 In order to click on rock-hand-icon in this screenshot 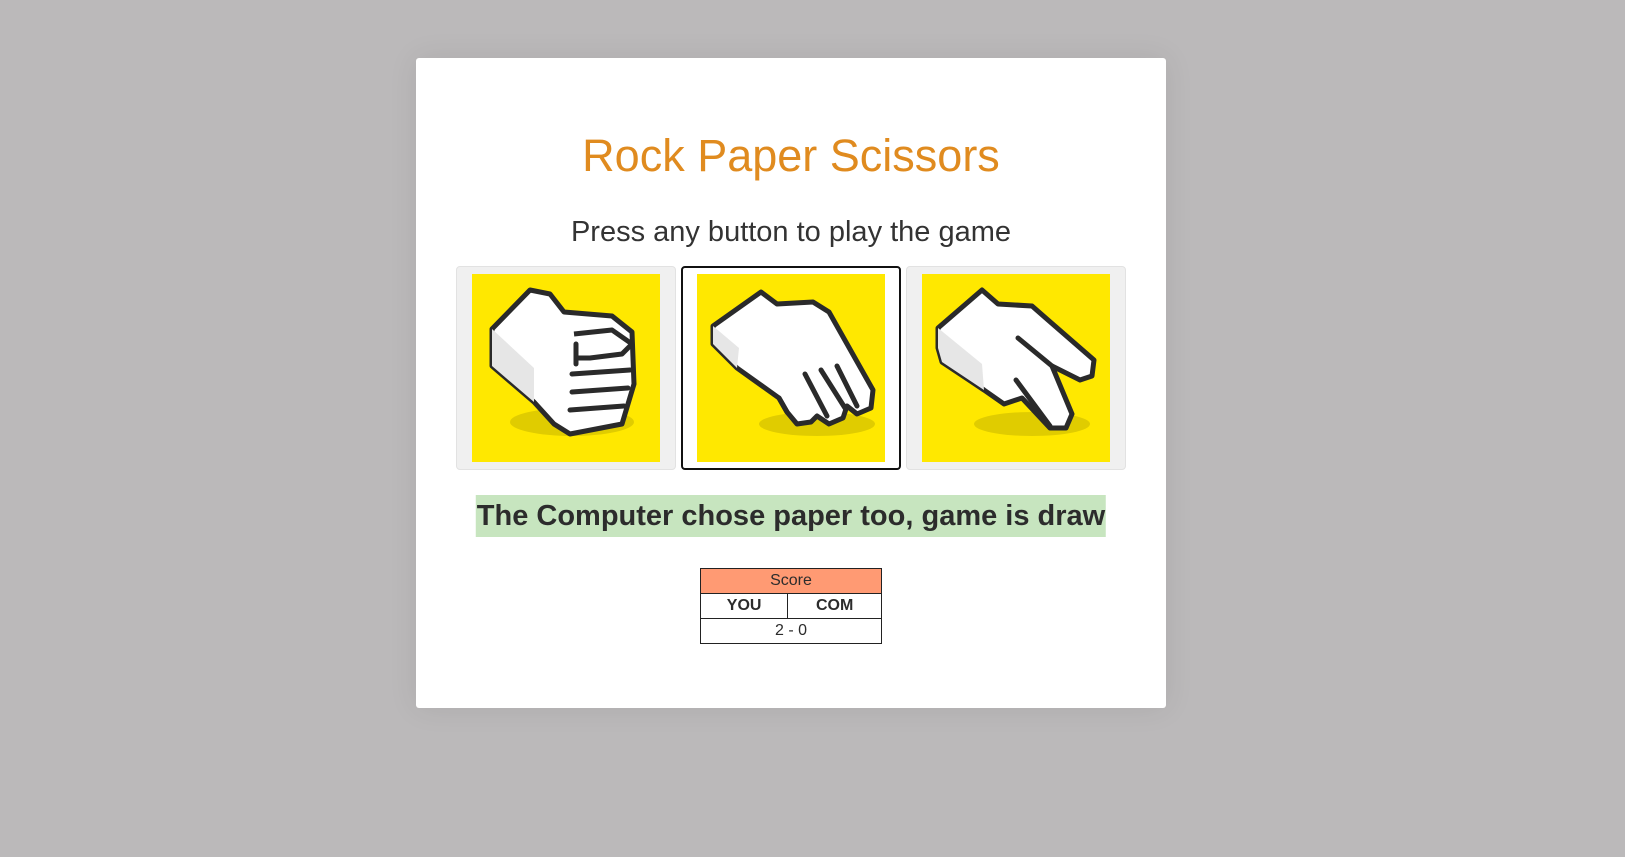, I will do `click(566, 368)`.